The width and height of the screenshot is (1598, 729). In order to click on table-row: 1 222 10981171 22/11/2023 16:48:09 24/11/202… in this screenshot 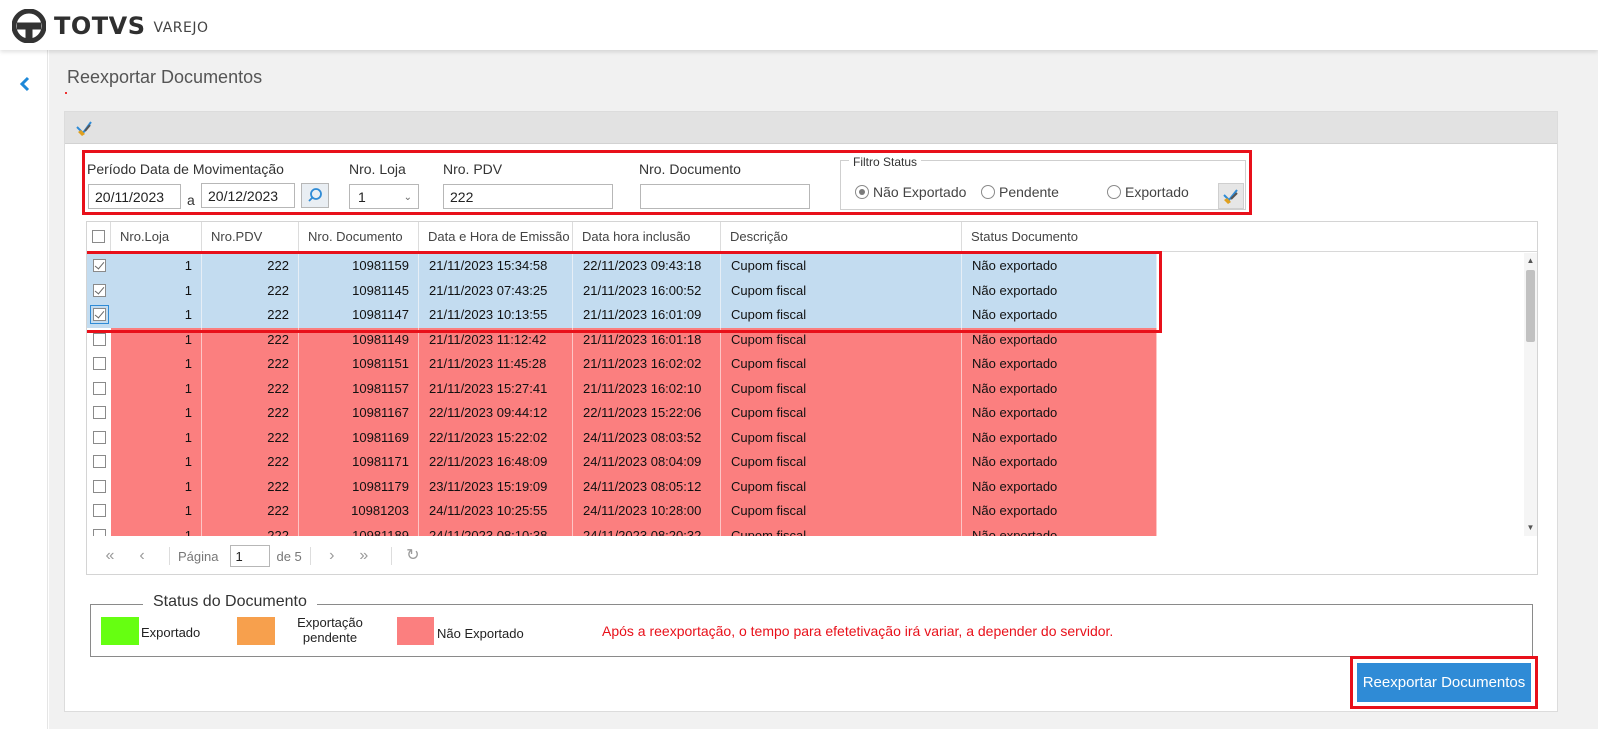, I will do `click(806, 462)`.